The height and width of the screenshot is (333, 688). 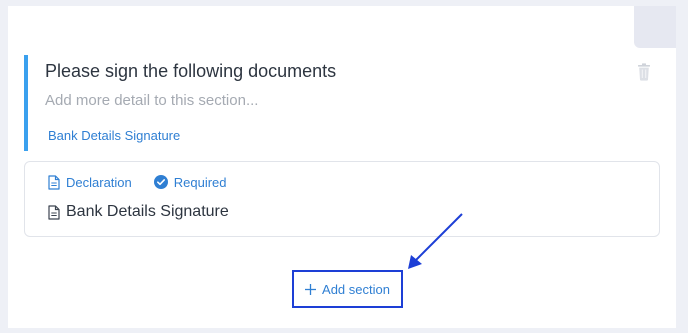 What do you see at coordinates (200, 182) in the screenshot?
I see `required-badge: Required` at bounding box center [200, 182].